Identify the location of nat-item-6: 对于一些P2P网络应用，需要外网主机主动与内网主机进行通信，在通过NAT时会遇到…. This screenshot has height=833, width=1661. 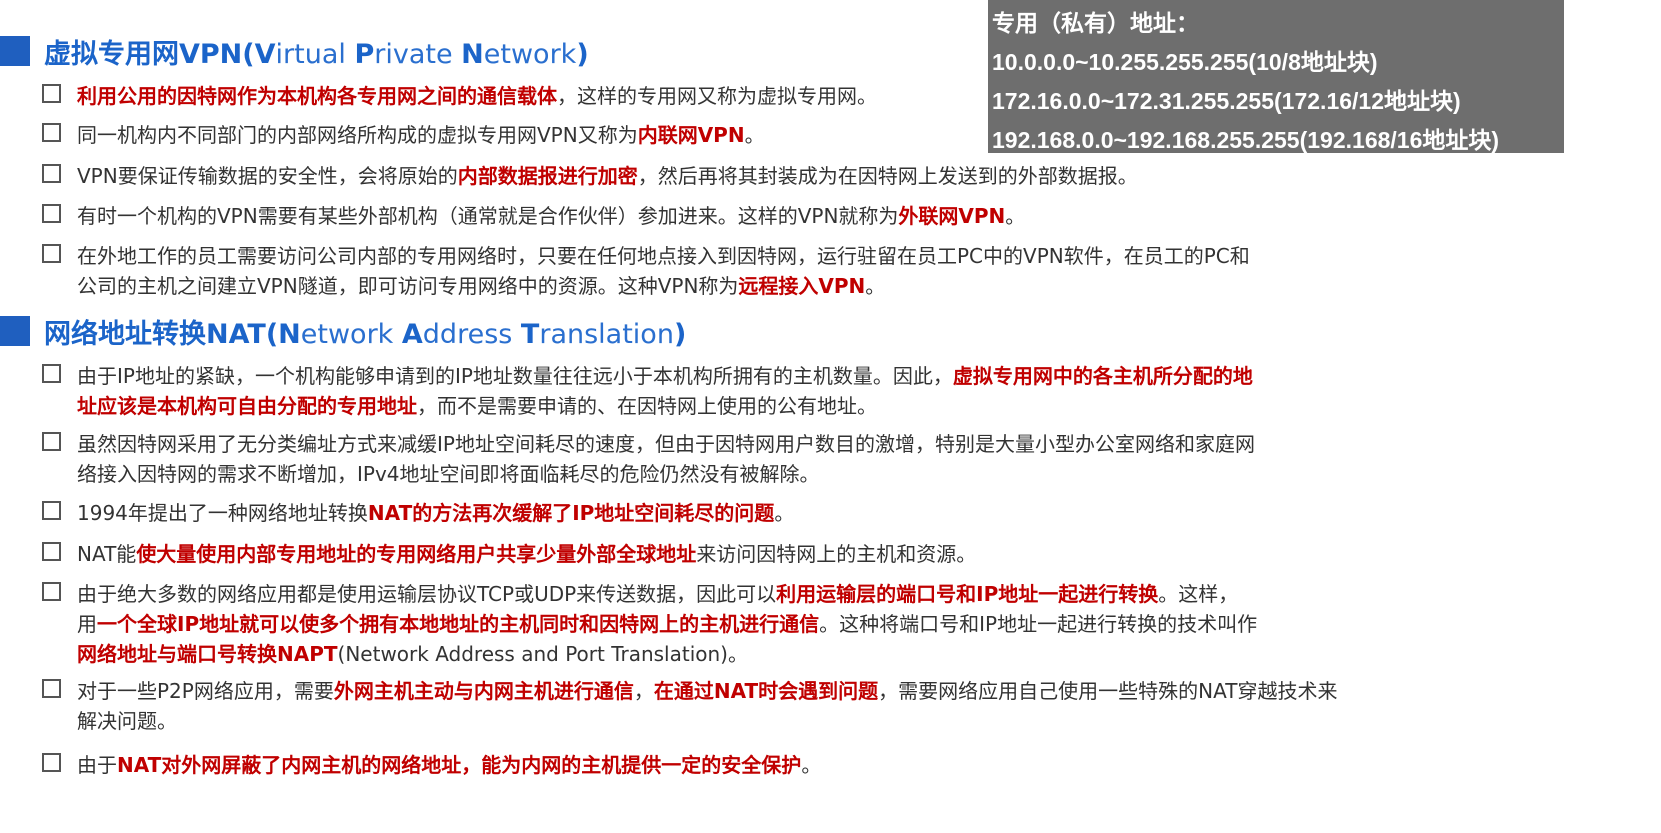
(689, 706).